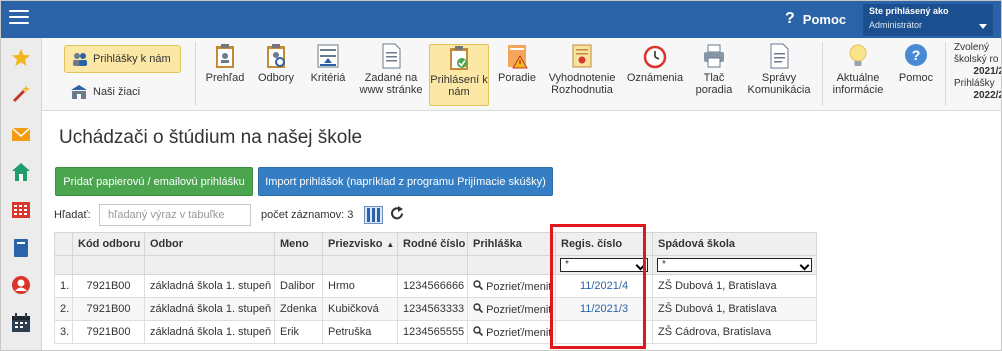  Describe the element at coordinates (435, 265) in the screenshot. I see `filter-row: * *` at that location.